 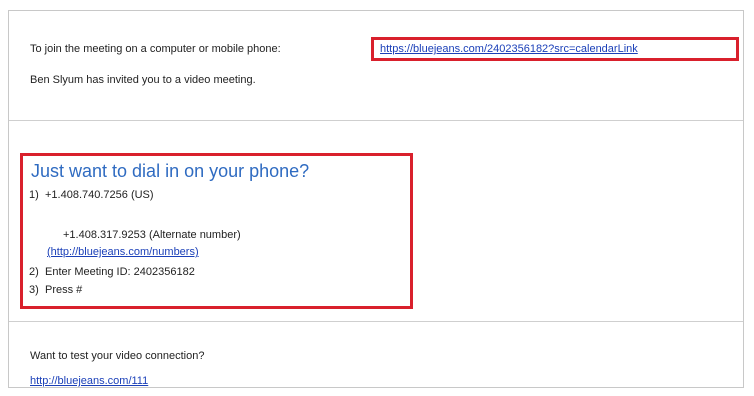 I want to click on phone-number-us: +1.408.740.7256 (US), so click(x=99, y=195).